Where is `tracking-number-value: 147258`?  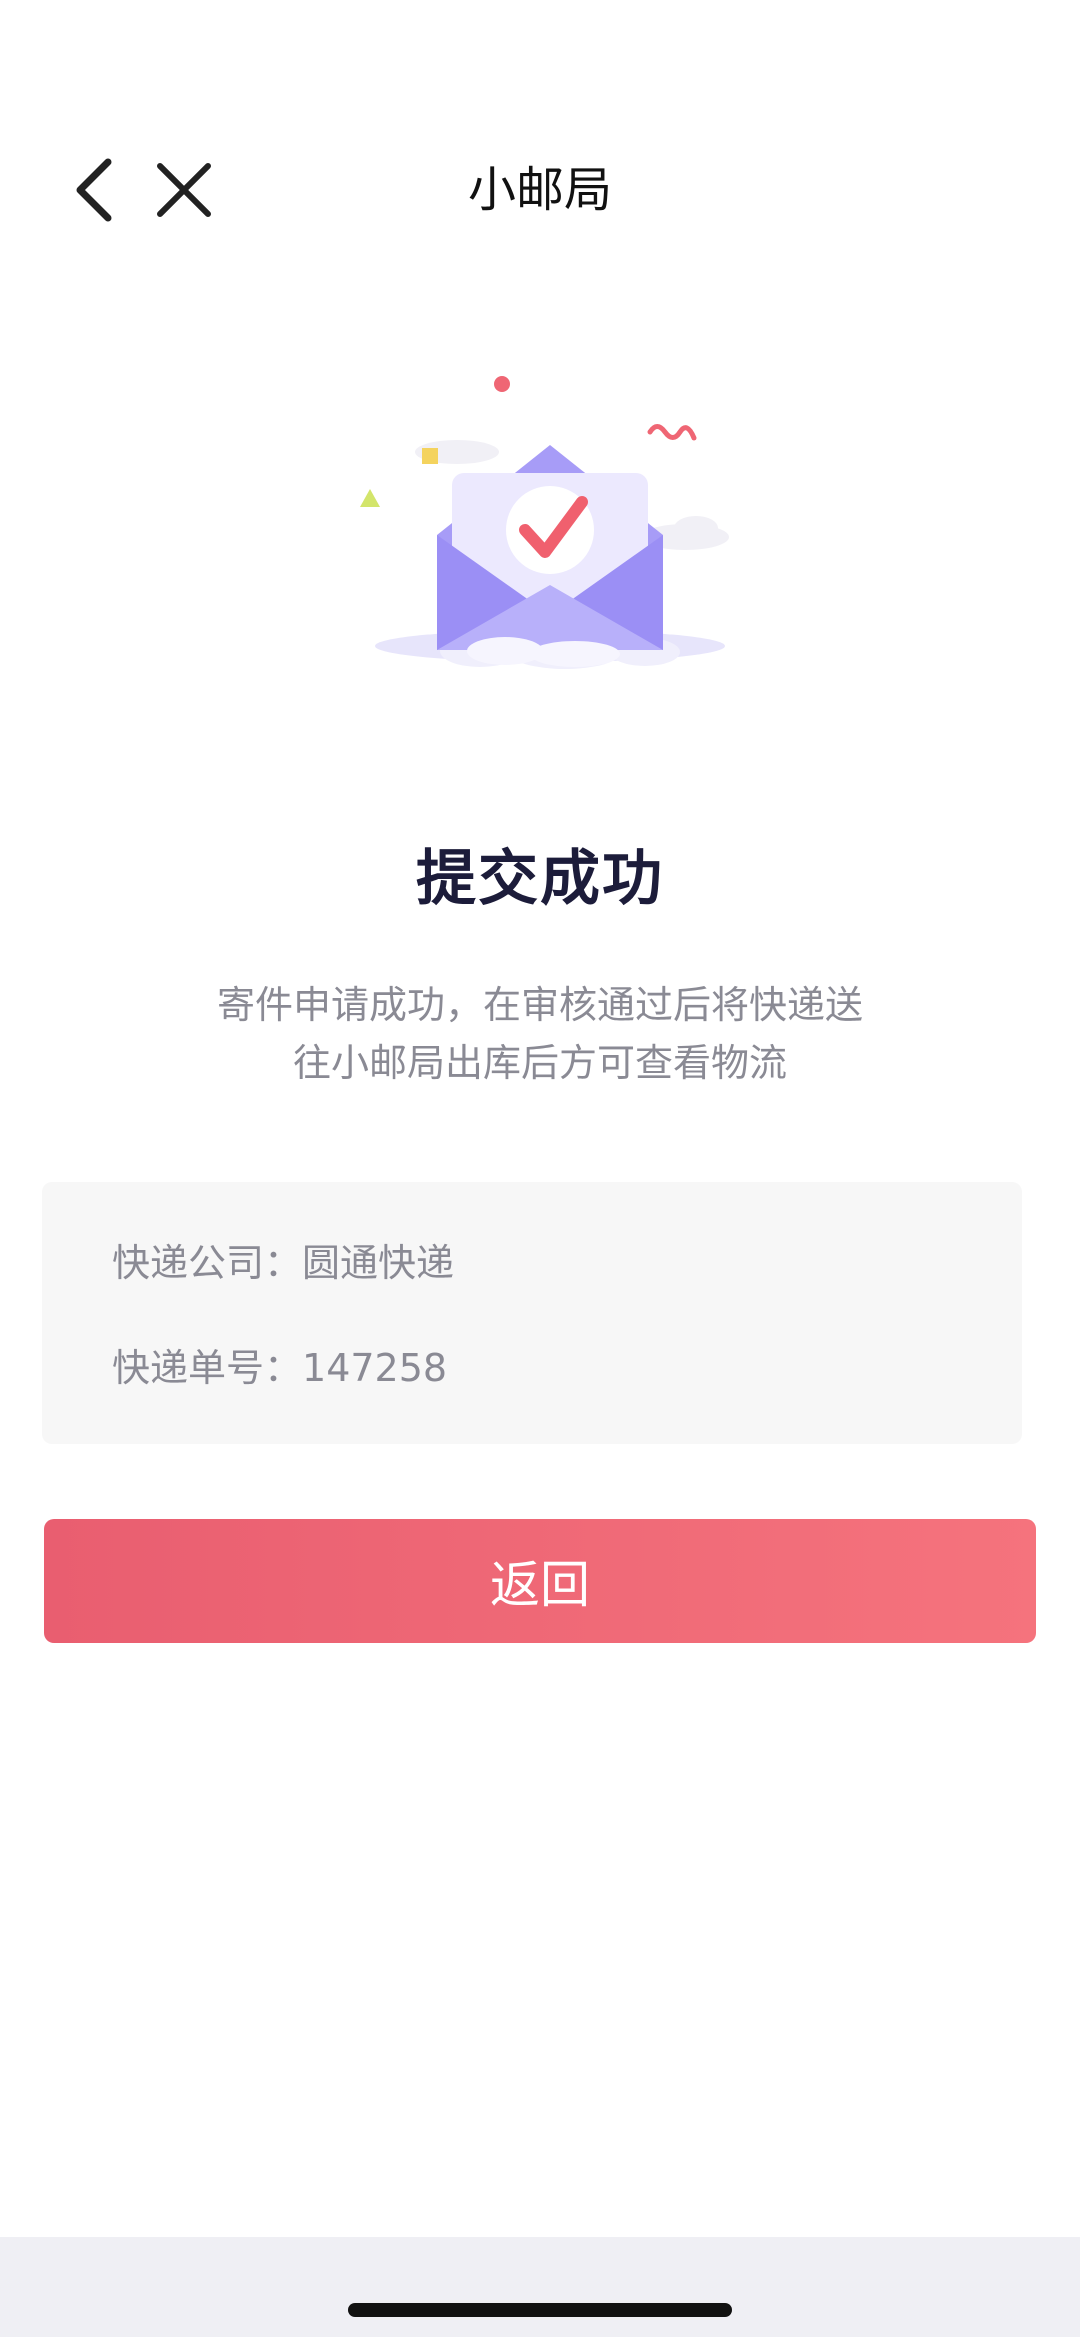 tracking-number-value: 147258 is located at coordinates (375, 1368).